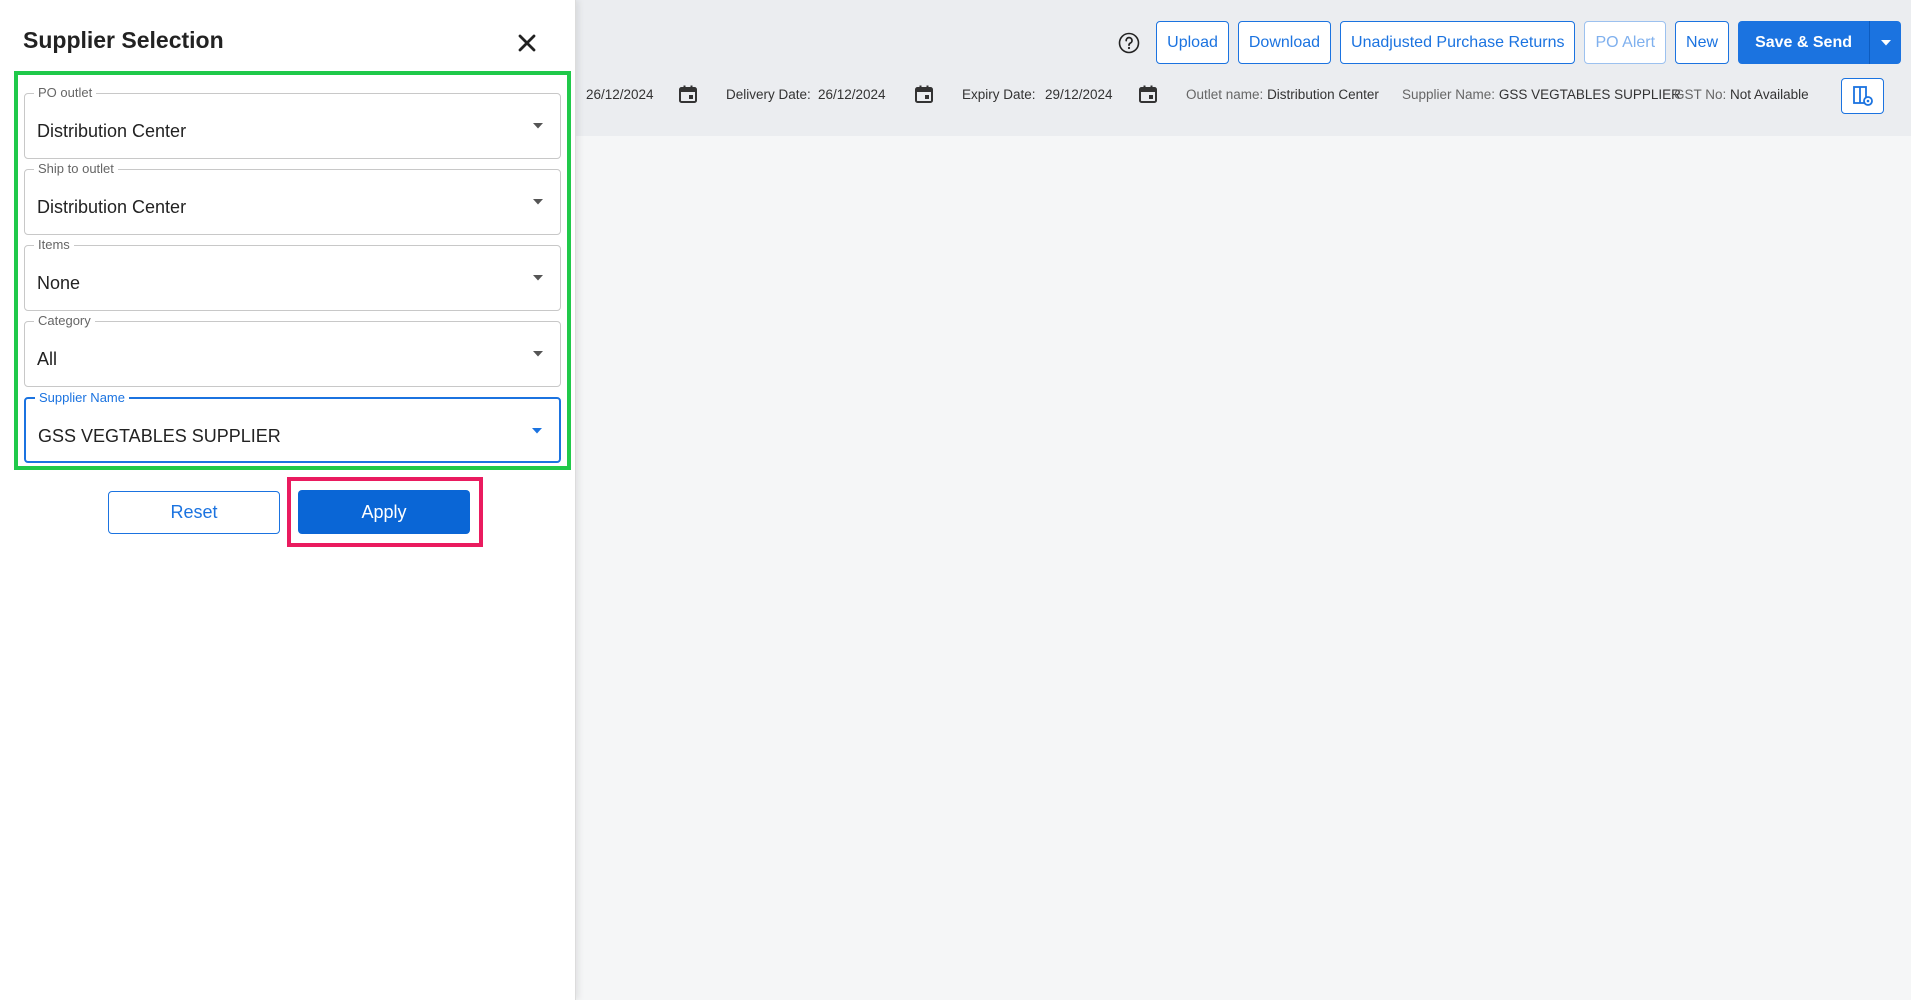 This screenshot has width=1911, height=1000. I want to click on help-icon, so click(1129, 43).